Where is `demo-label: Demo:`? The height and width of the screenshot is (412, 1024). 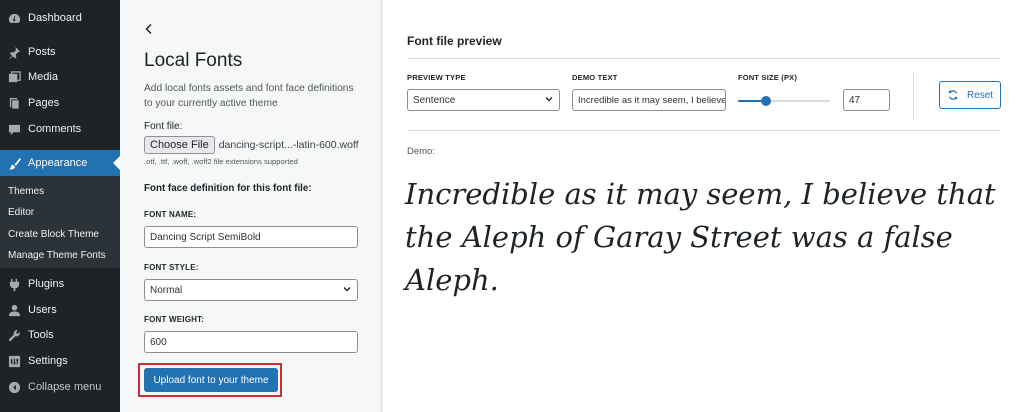
demo-label: Demo: is located at coordinates (421, 151).